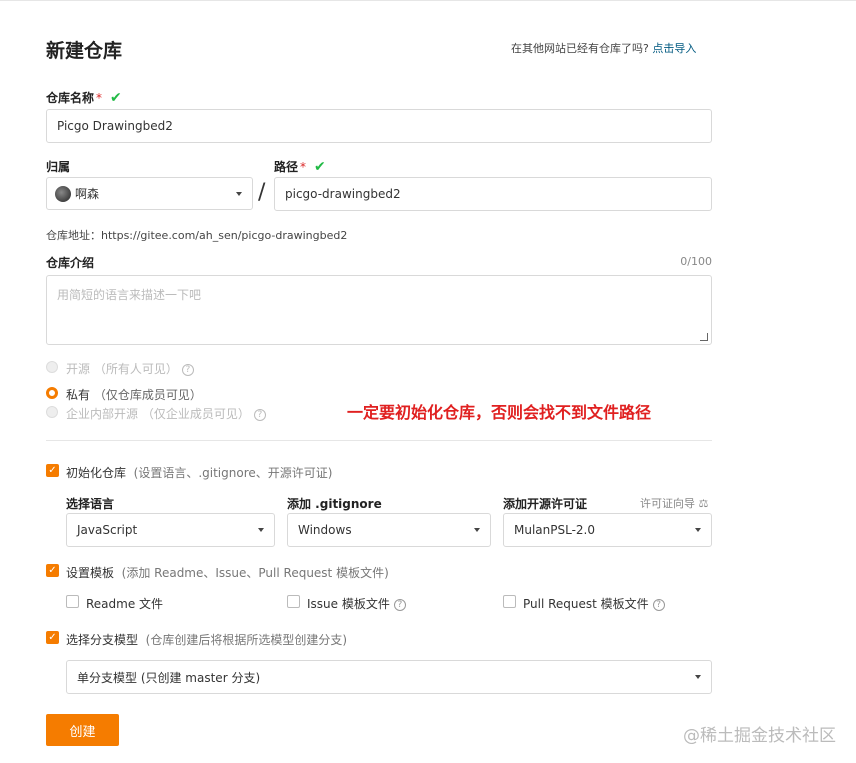 Image resolution: width=856 pixels, height=763 pixels. Describe the element at coordinates (509, 601) in the screenshot. I see `pr-template-checkbox` at that location.